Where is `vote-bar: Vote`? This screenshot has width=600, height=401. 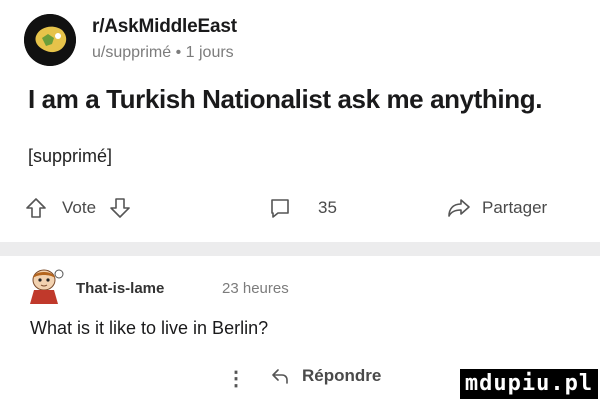
vote-bar: Vote is located at coordinates (78, 208).